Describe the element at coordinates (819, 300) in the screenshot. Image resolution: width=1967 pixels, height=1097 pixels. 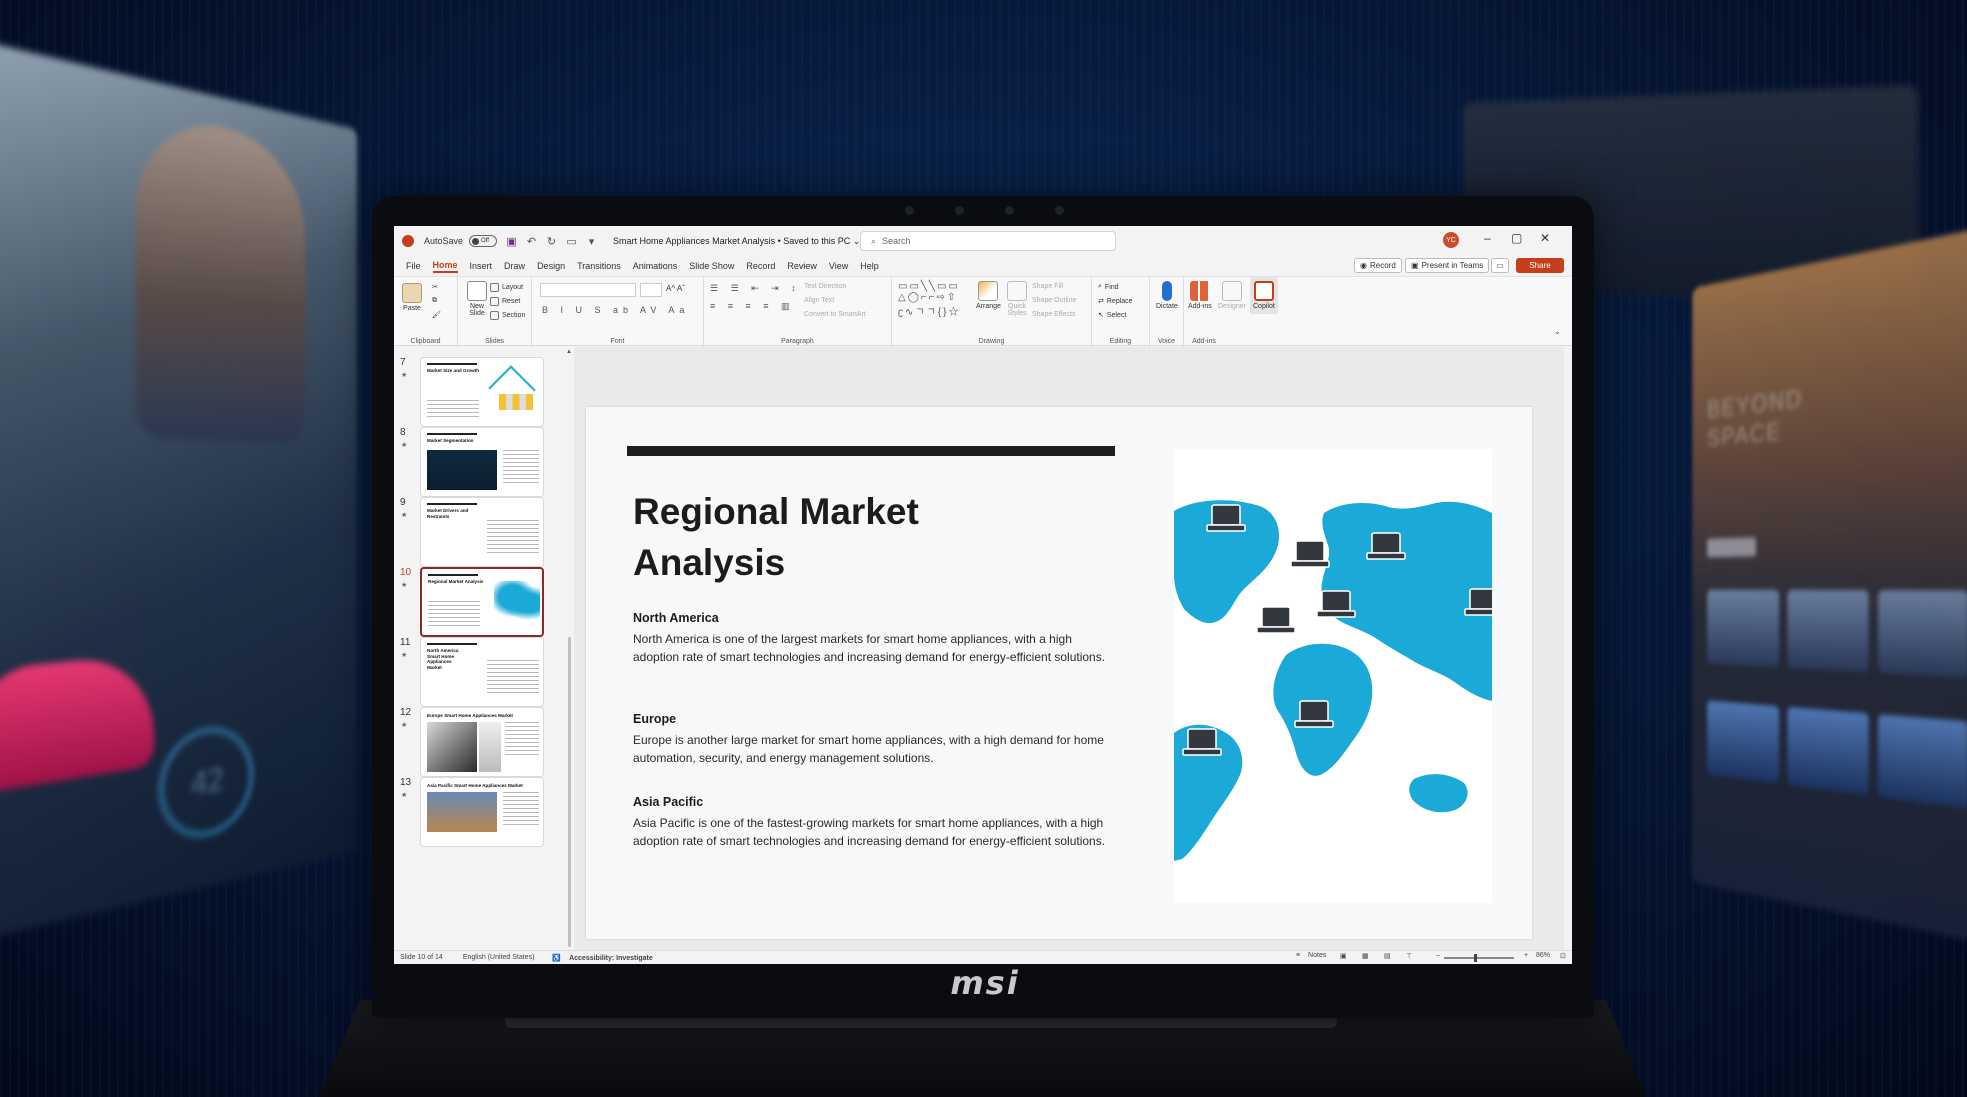
I see `align-text-button: Align Text` at that location.